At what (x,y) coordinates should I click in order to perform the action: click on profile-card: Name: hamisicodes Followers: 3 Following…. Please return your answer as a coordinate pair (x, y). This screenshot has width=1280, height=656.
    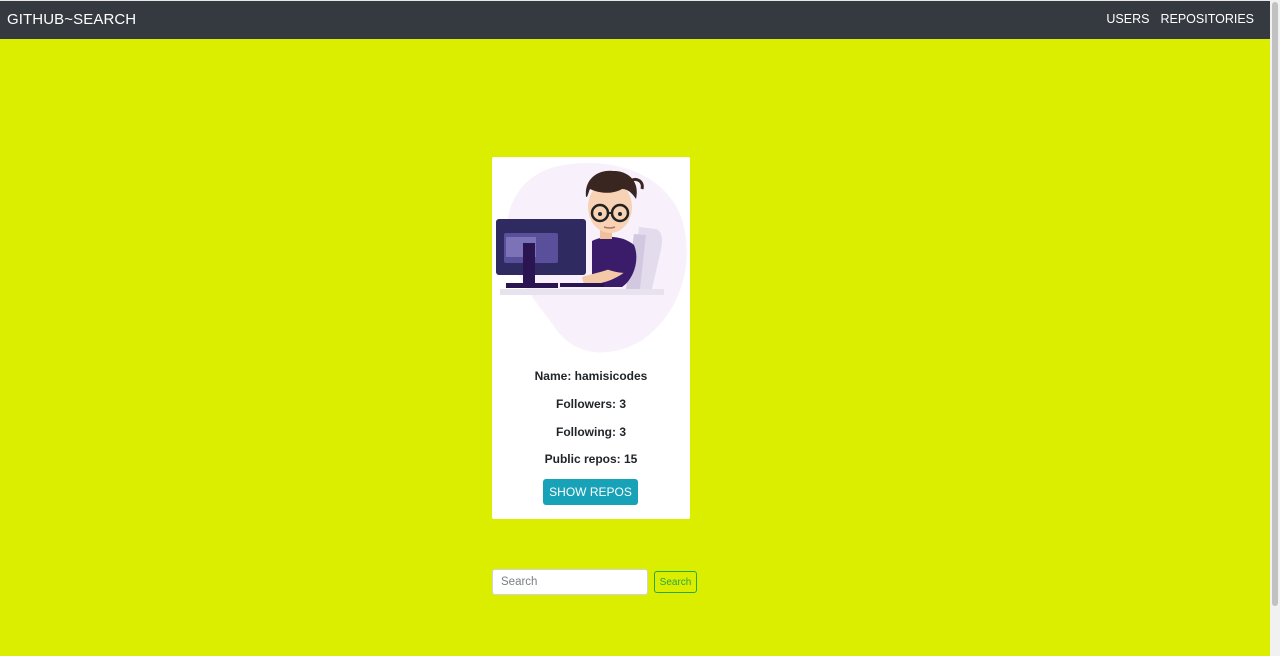
    Looking at the image, I should click on (591, 338).